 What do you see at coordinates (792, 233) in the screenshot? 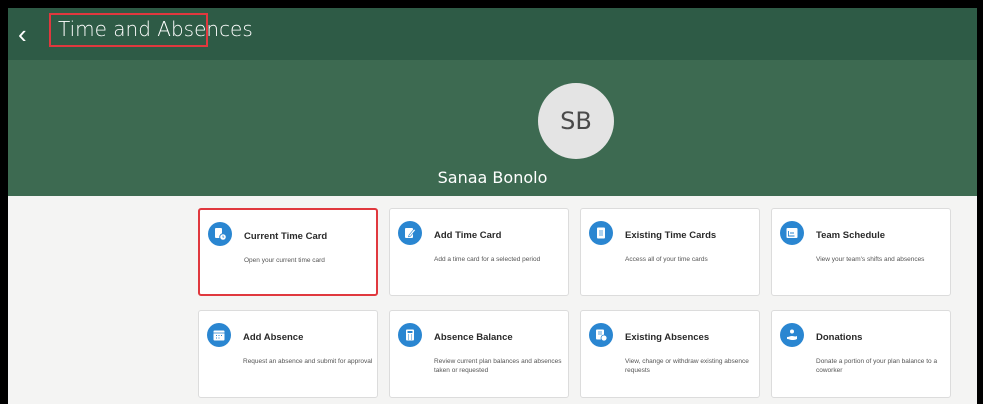
I see `team-schedule-icon` at bounding box center [792, 233].